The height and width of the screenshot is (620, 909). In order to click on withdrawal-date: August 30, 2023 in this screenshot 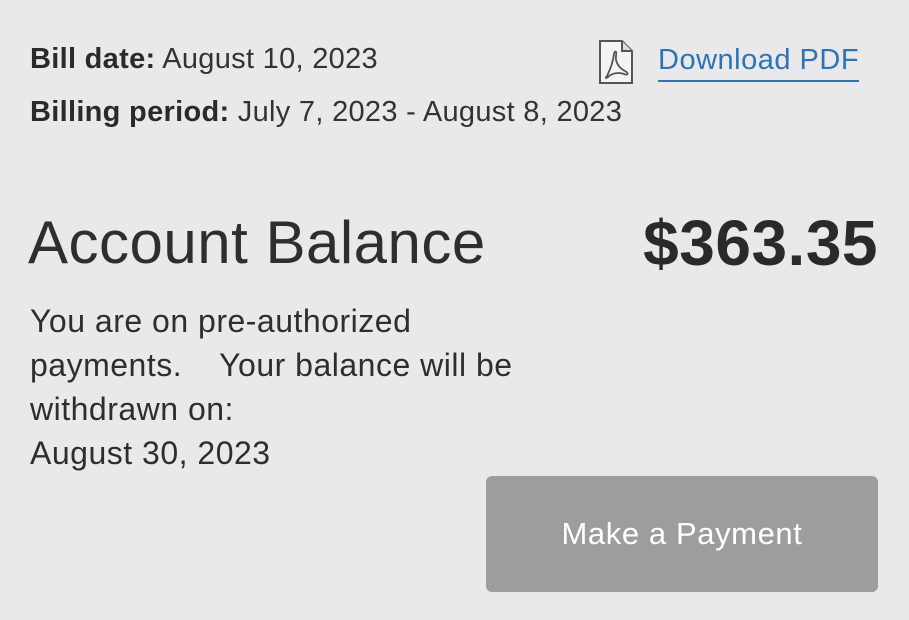, I will do `click(150, 453)`.